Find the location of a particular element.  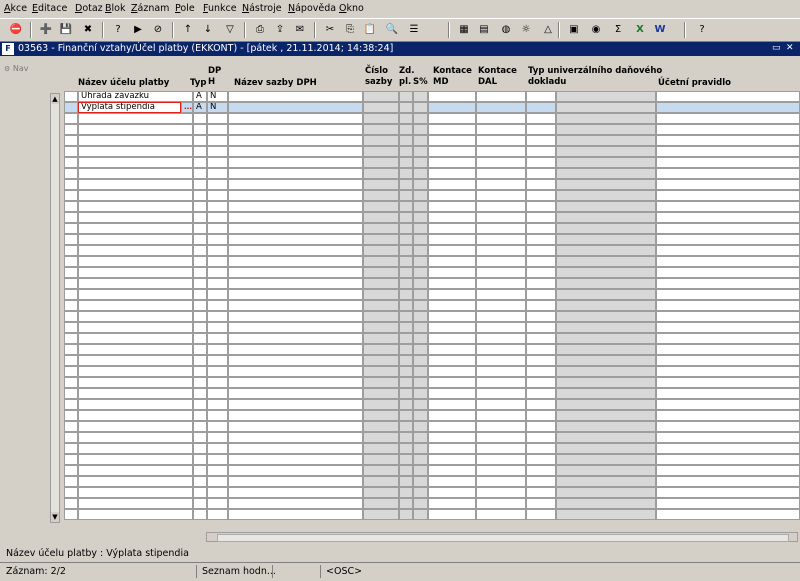

cell-name: Výplata stipendia is located at coordinates (129, 107).